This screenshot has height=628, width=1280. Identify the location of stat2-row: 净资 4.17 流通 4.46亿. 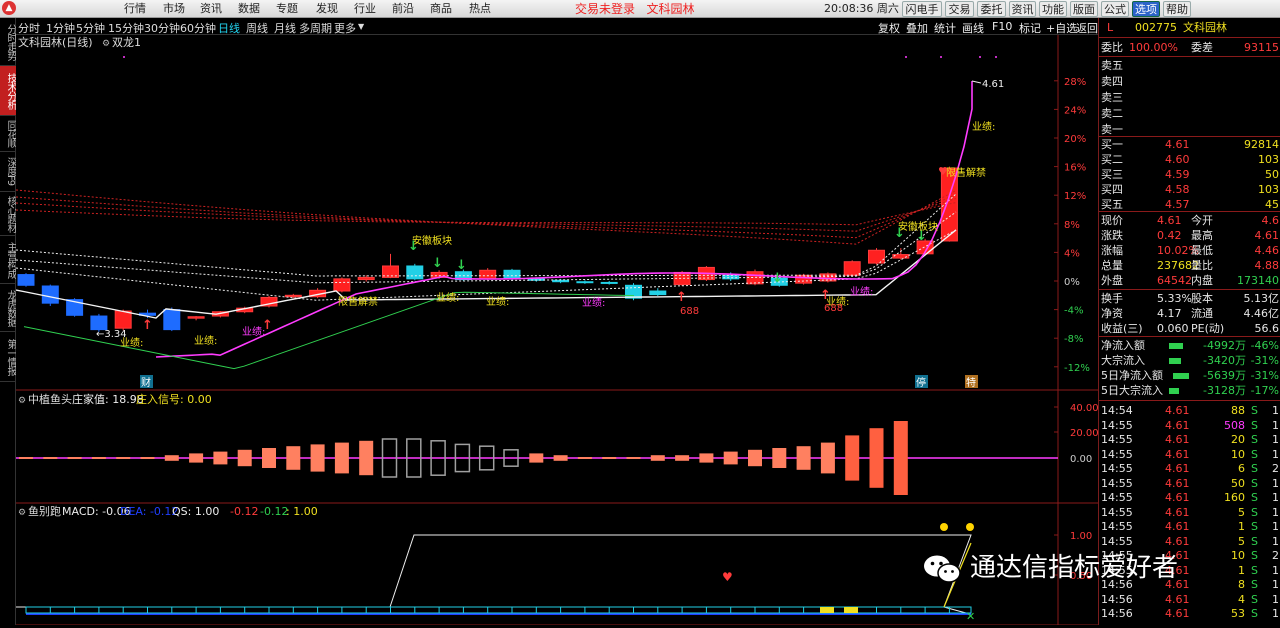
(1189, 313).